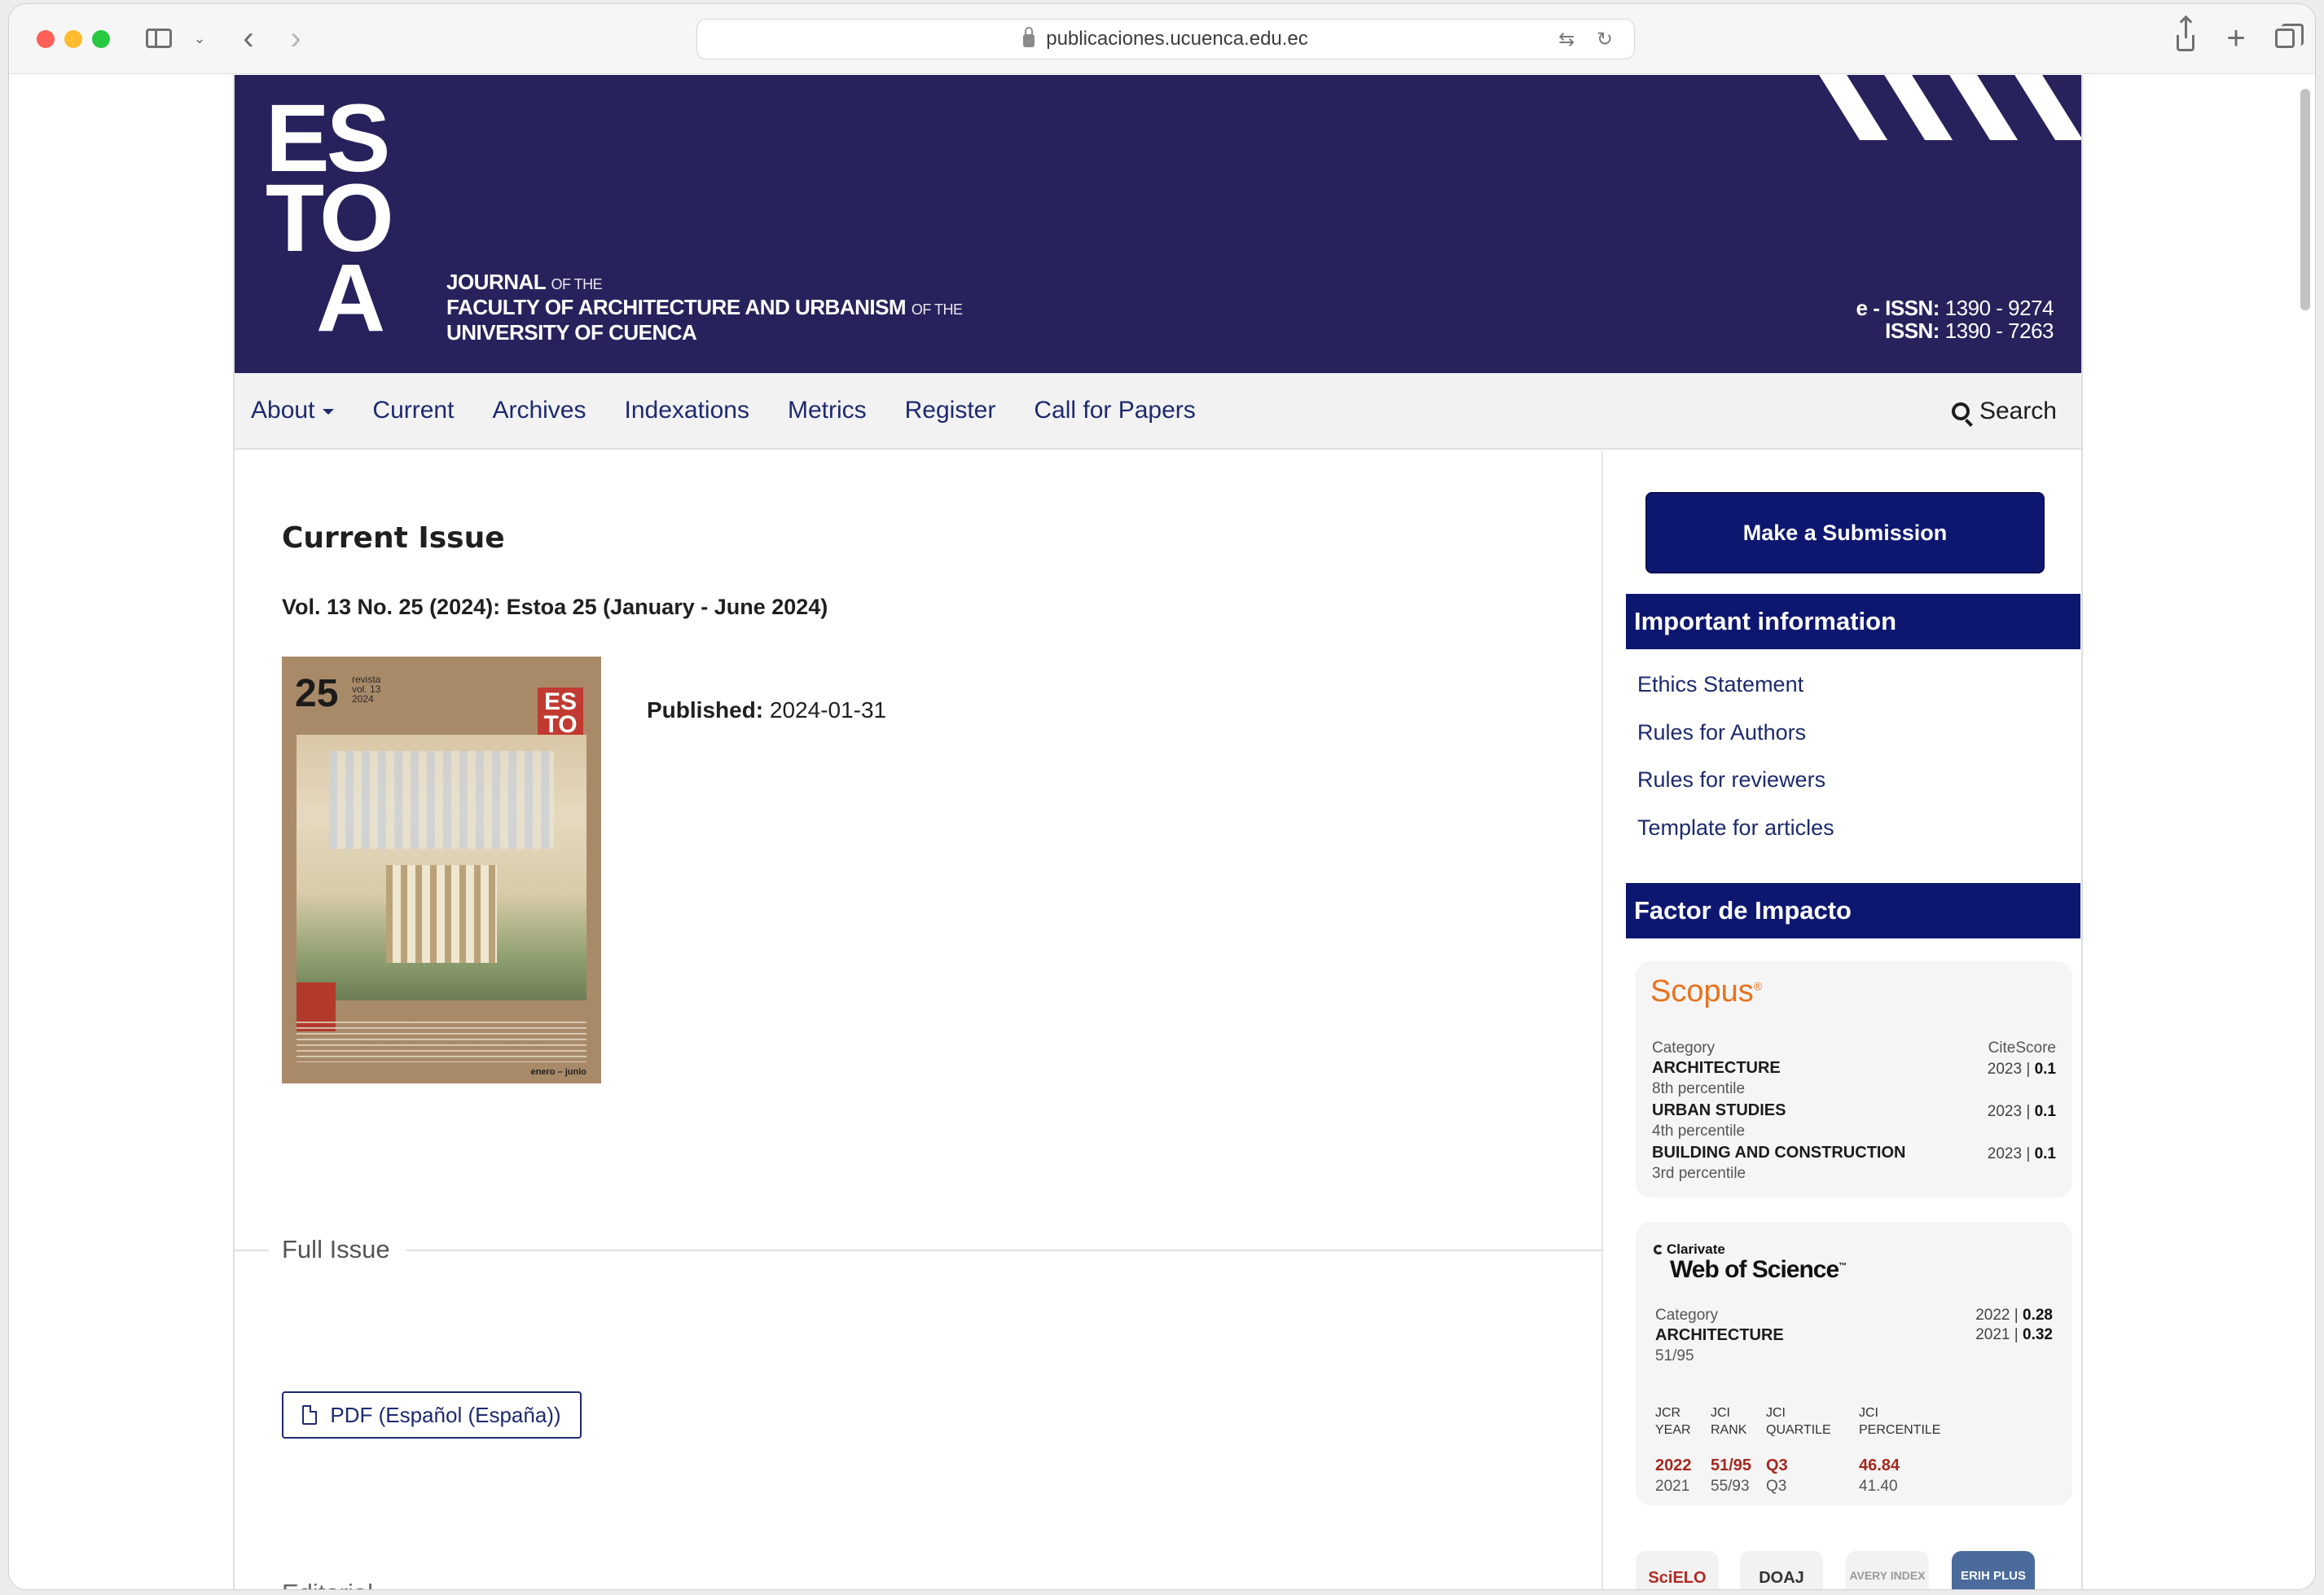 The width and height of the screenshot is (2324, 1595). I want to click on impact-value: 0.28, so click(2038, 1315).